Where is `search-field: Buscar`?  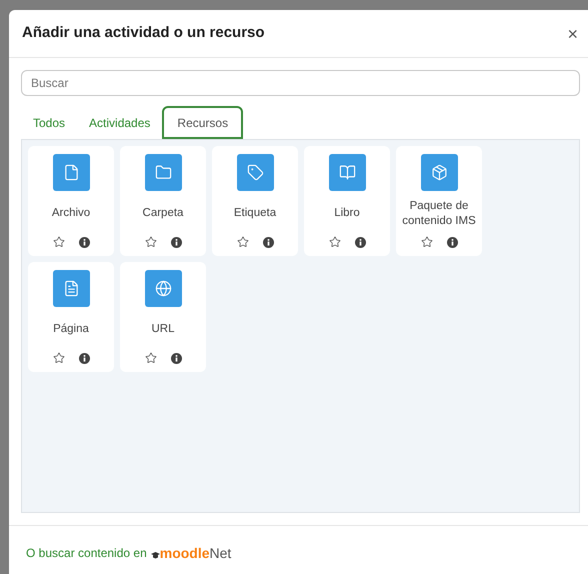 search-field: Buscar is located at coordinates (300, 83).